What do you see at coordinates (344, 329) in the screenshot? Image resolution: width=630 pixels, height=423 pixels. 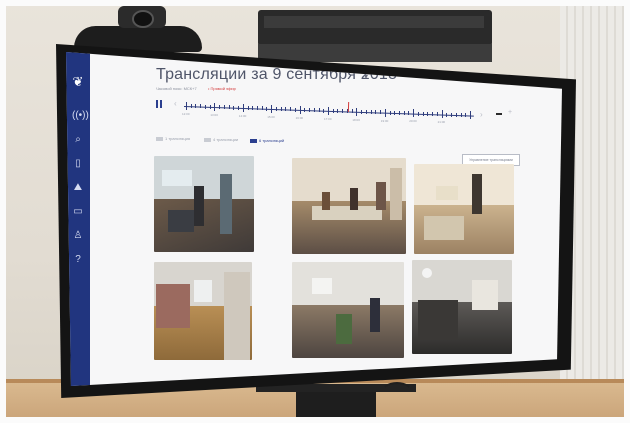 I see `feed-plant` at bounding box center [344, 329].